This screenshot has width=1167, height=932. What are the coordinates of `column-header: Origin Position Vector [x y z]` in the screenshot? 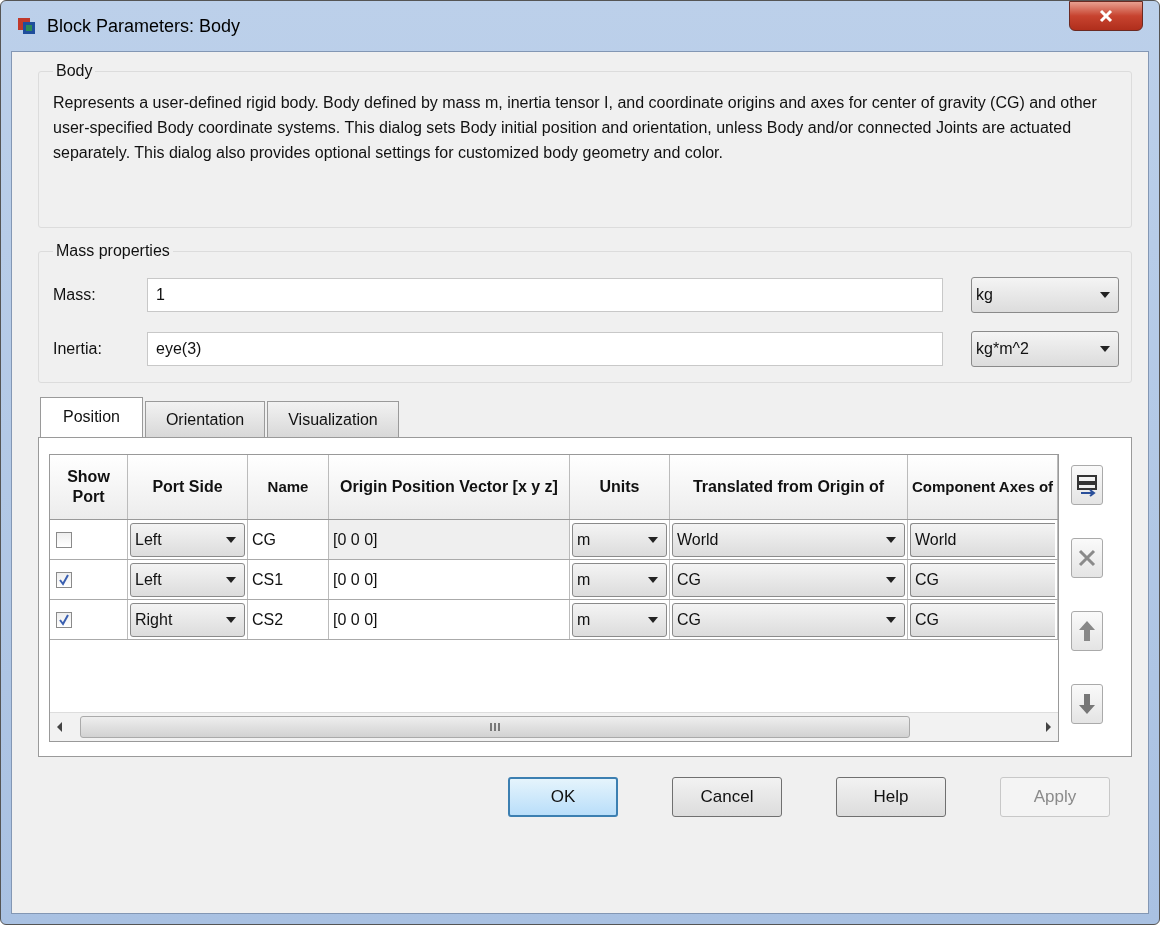 It's located at (449, 487).